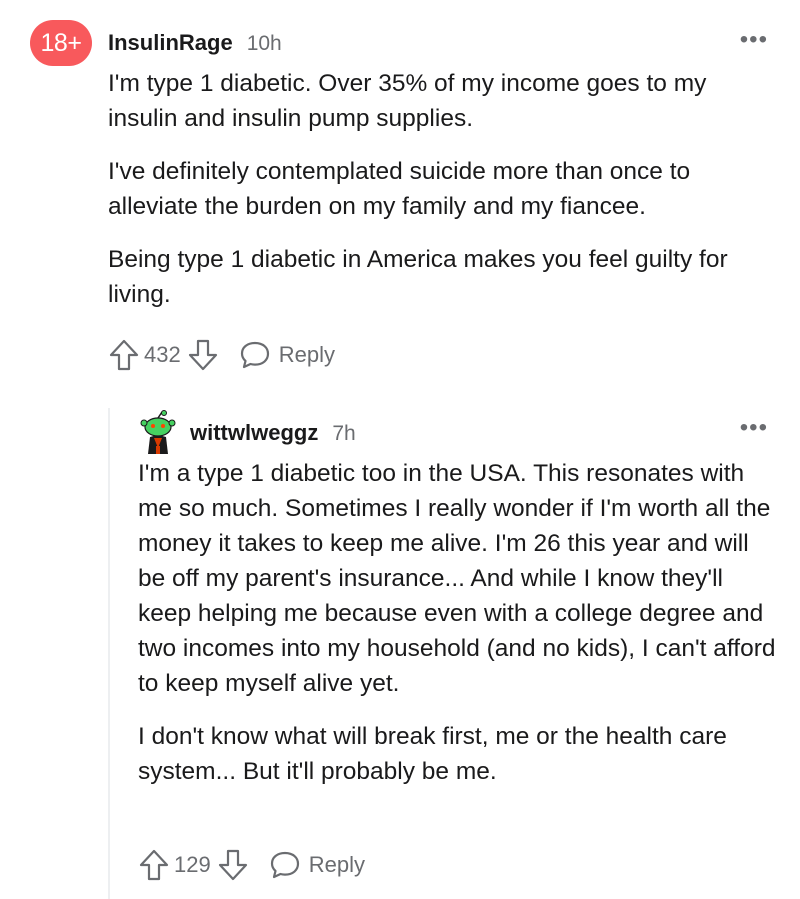 This screenshot has width=800, height=899. I want to click on comment-timestamp: 10h, so click(264, 43).